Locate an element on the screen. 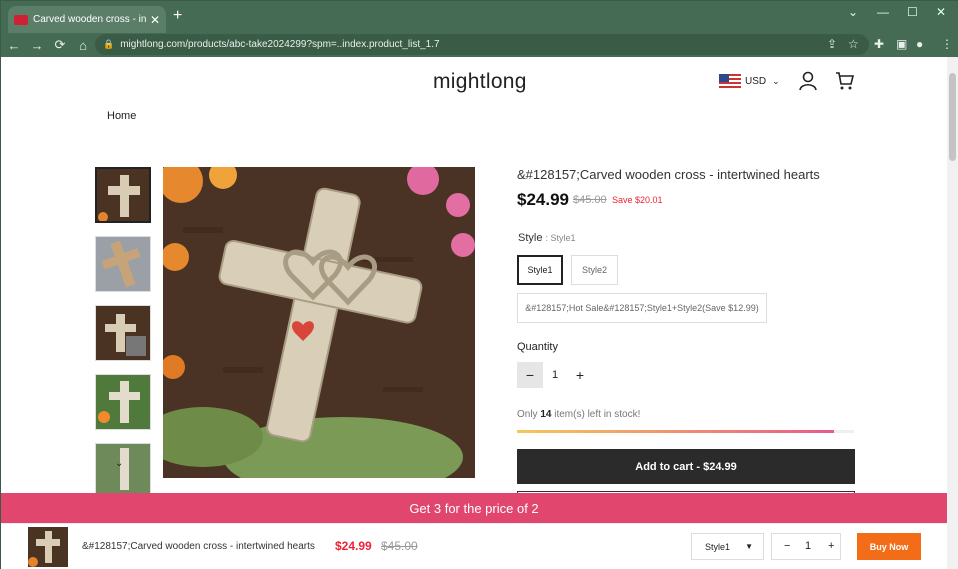  minimize-icon: — is located at coordinates (883, 12).